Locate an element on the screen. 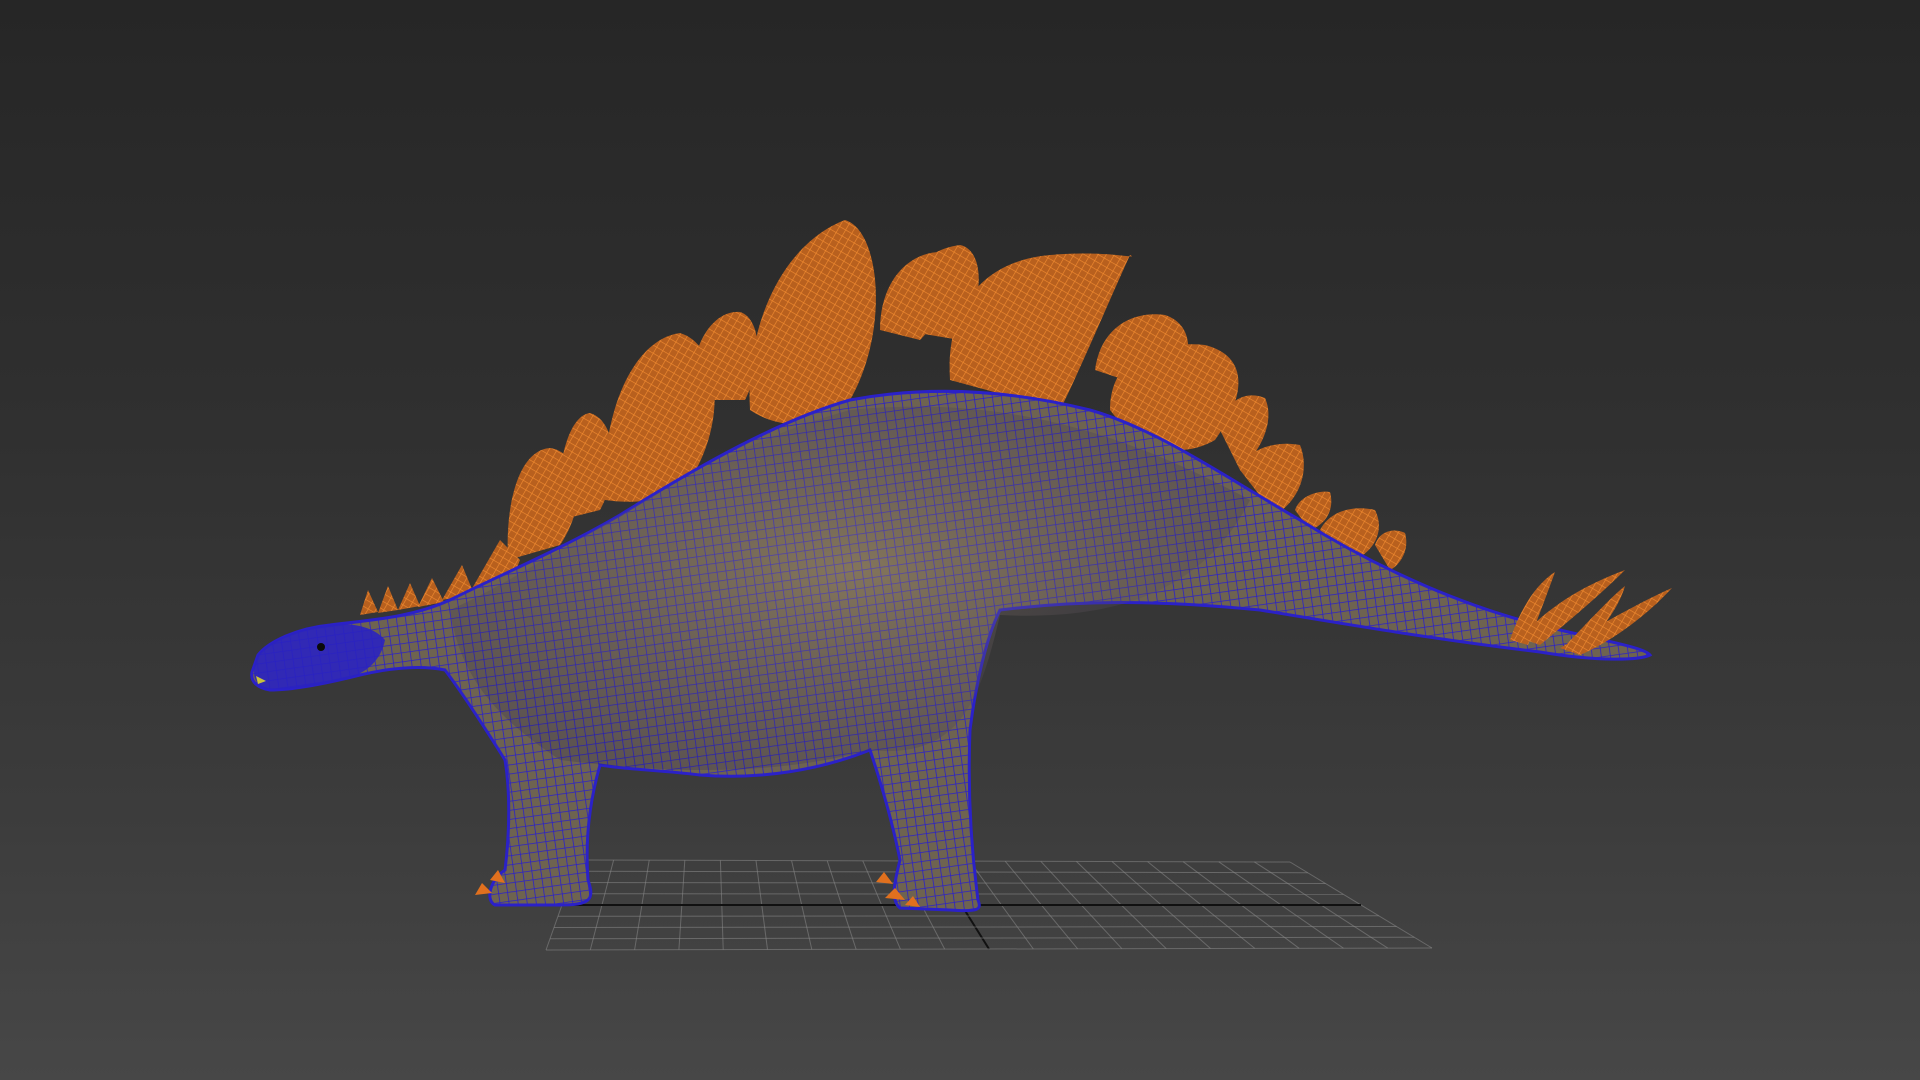 Image resolution: width=1920 pixels, height=1080 pixels. eye is located at coordinates (321, 647).